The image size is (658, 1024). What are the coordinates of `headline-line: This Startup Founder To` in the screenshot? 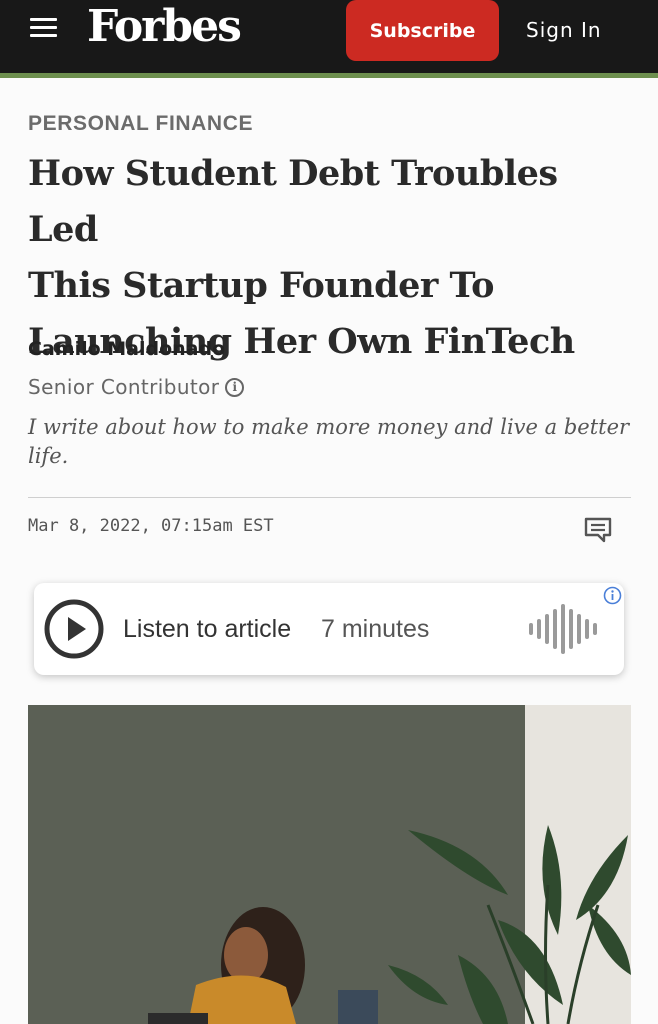 It's located at (261, 285).